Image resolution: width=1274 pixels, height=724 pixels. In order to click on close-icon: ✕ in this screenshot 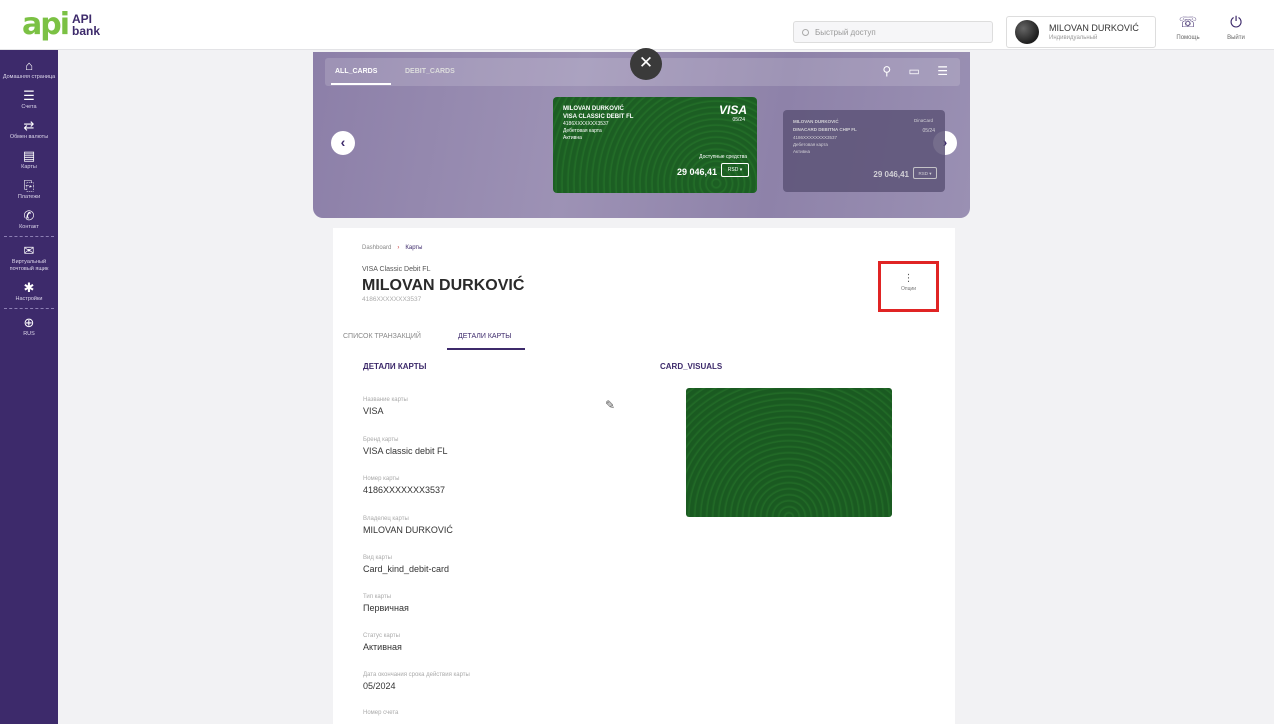, I will do `click(646, 62)`.